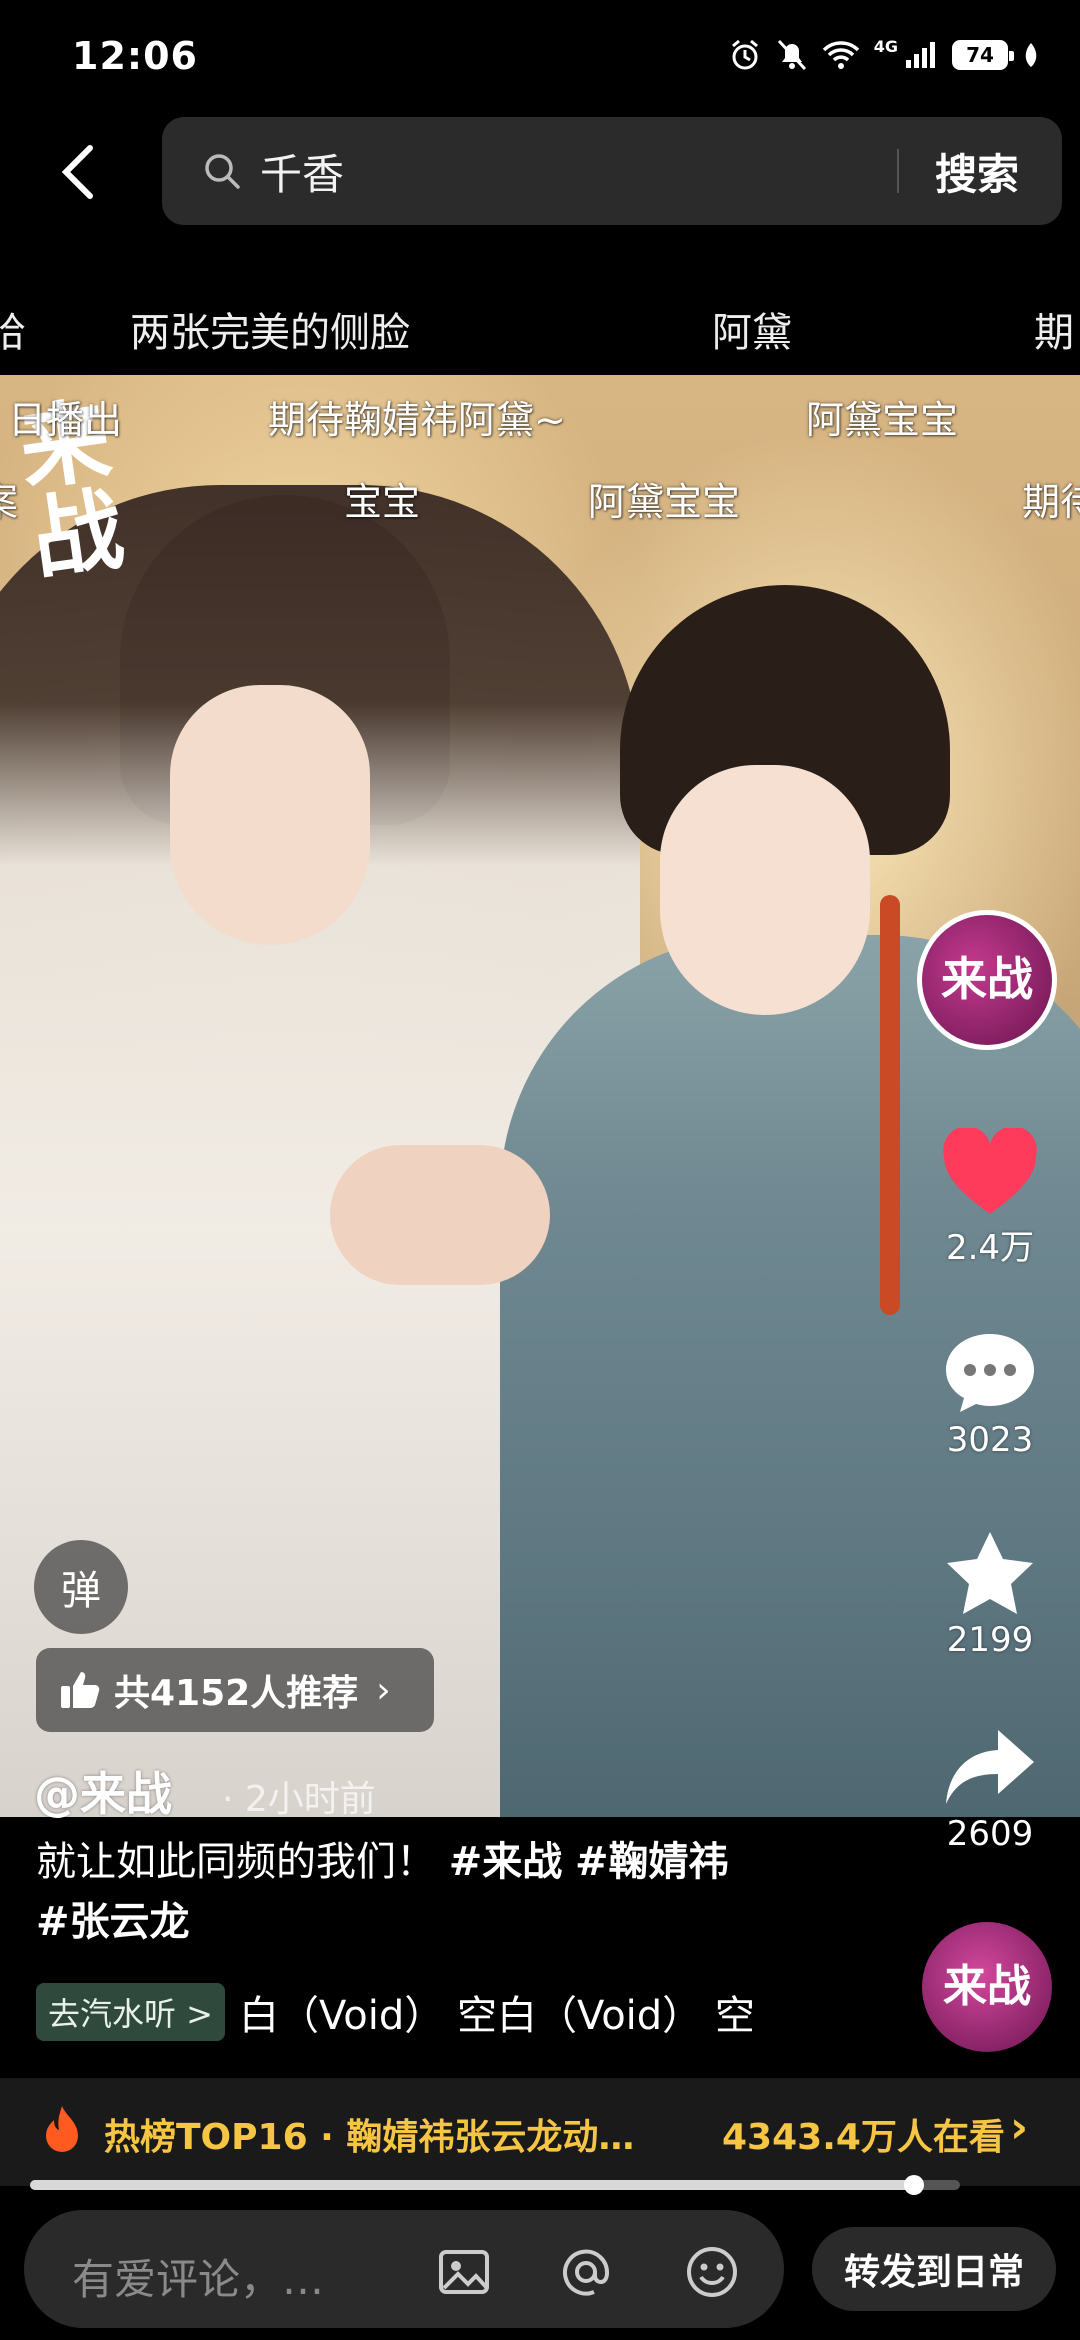 The width and height of the screenshot is (1080, 2340). Describe the element at coordinates (464, 2272) in the screenshot. I see `image-icon` at that location.